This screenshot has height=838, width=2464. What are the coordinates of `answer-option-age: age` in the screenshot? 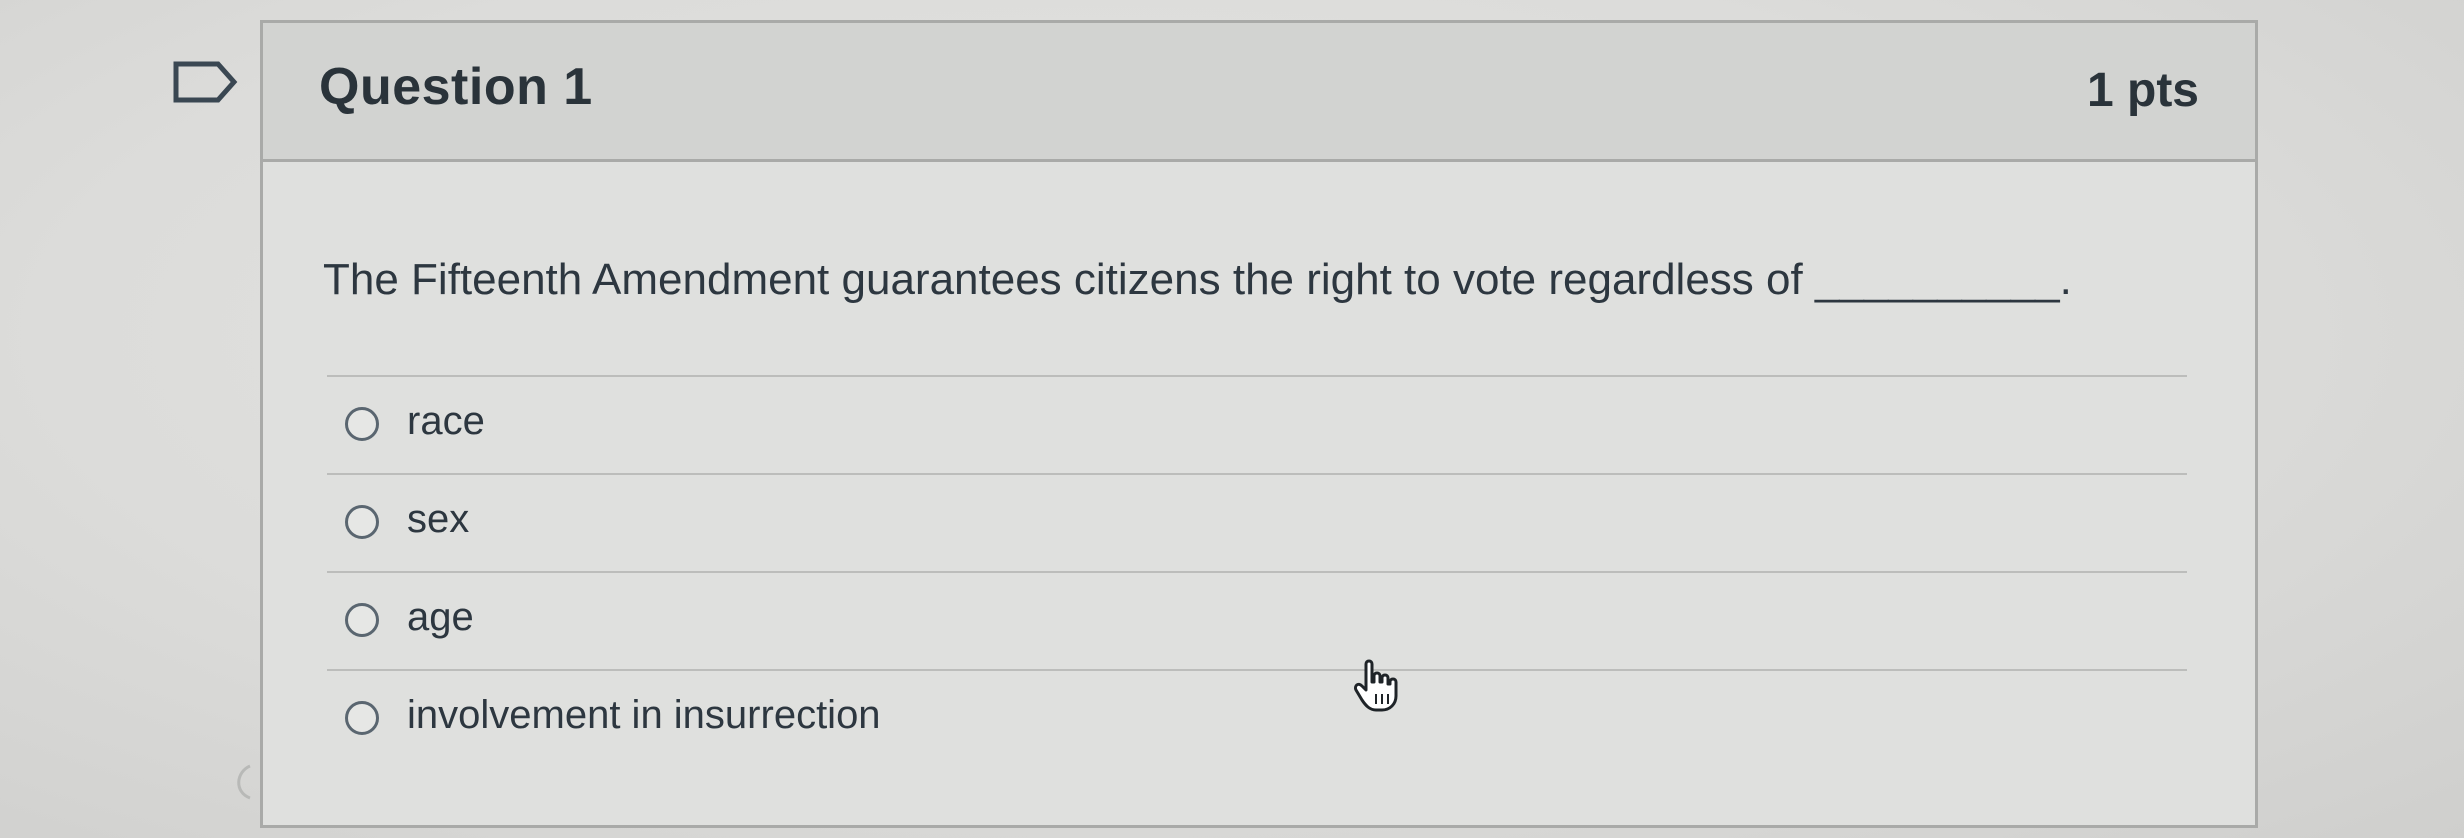 It's located at (1257, 620).